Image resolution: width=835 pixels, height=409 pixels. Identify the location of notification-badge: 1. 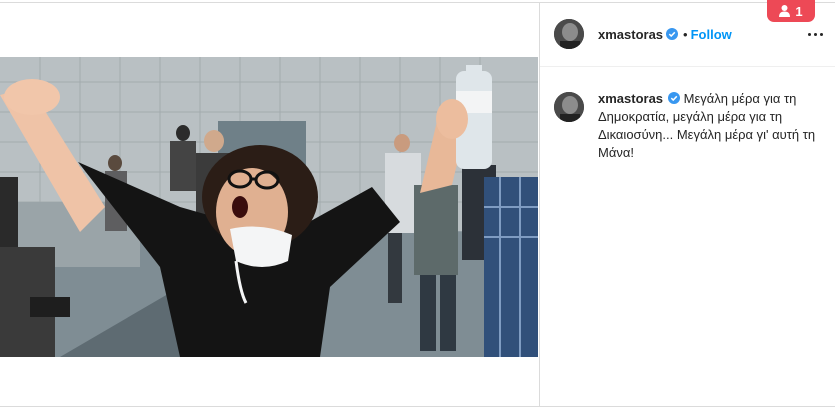
(791, 11).